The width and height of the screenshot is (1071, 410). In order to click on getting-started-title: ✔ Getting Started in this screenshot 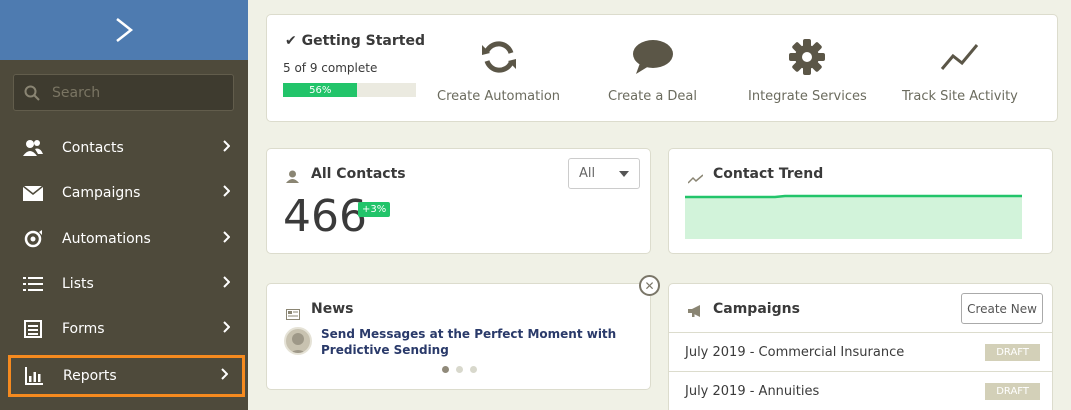, I will do `click(355, 41)`.